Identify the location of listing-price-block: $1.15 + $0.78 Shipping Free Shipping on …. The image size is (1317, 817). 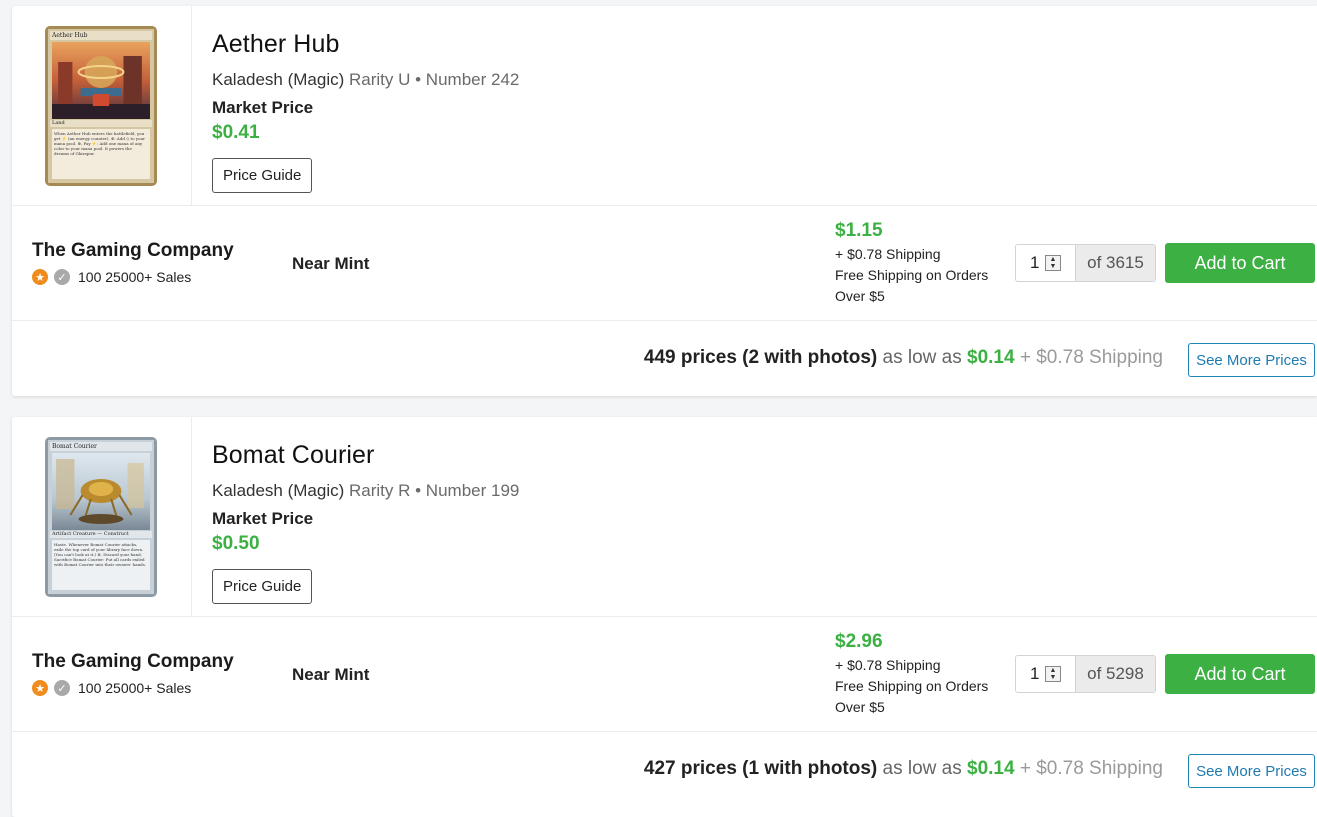
(917, 263).